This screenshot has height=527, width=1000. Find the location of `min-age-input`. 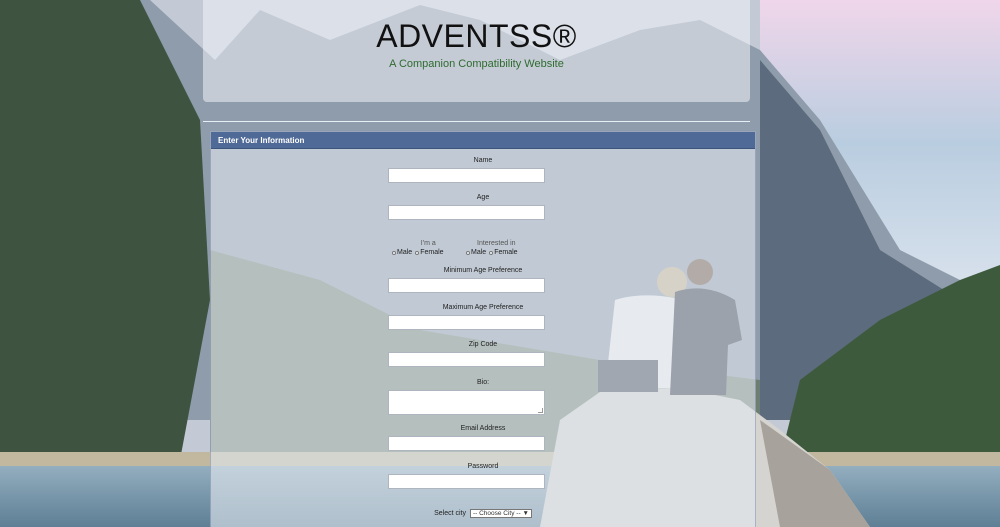

min-age-input is located at coordinates (466, 285).